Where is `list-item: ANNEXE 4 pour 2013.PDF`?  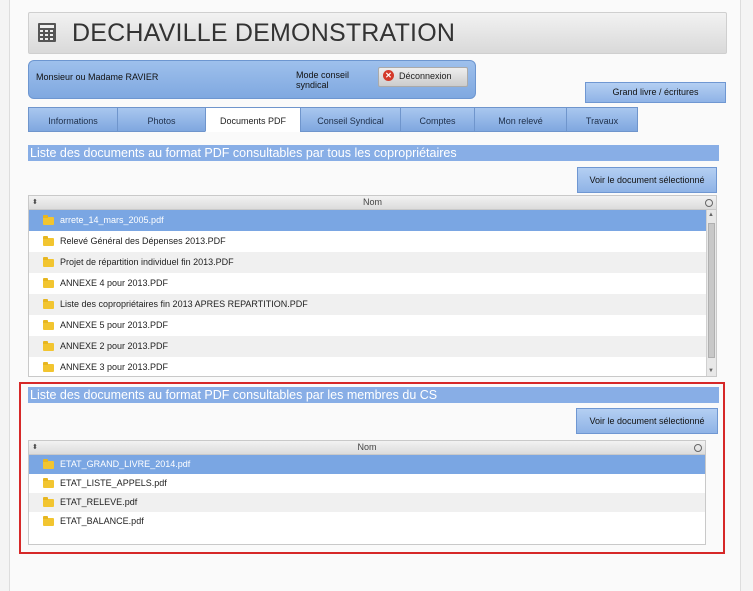 list-item: ANNEXE 4 pour 2013.PDF is located at coordinates (367, 283).